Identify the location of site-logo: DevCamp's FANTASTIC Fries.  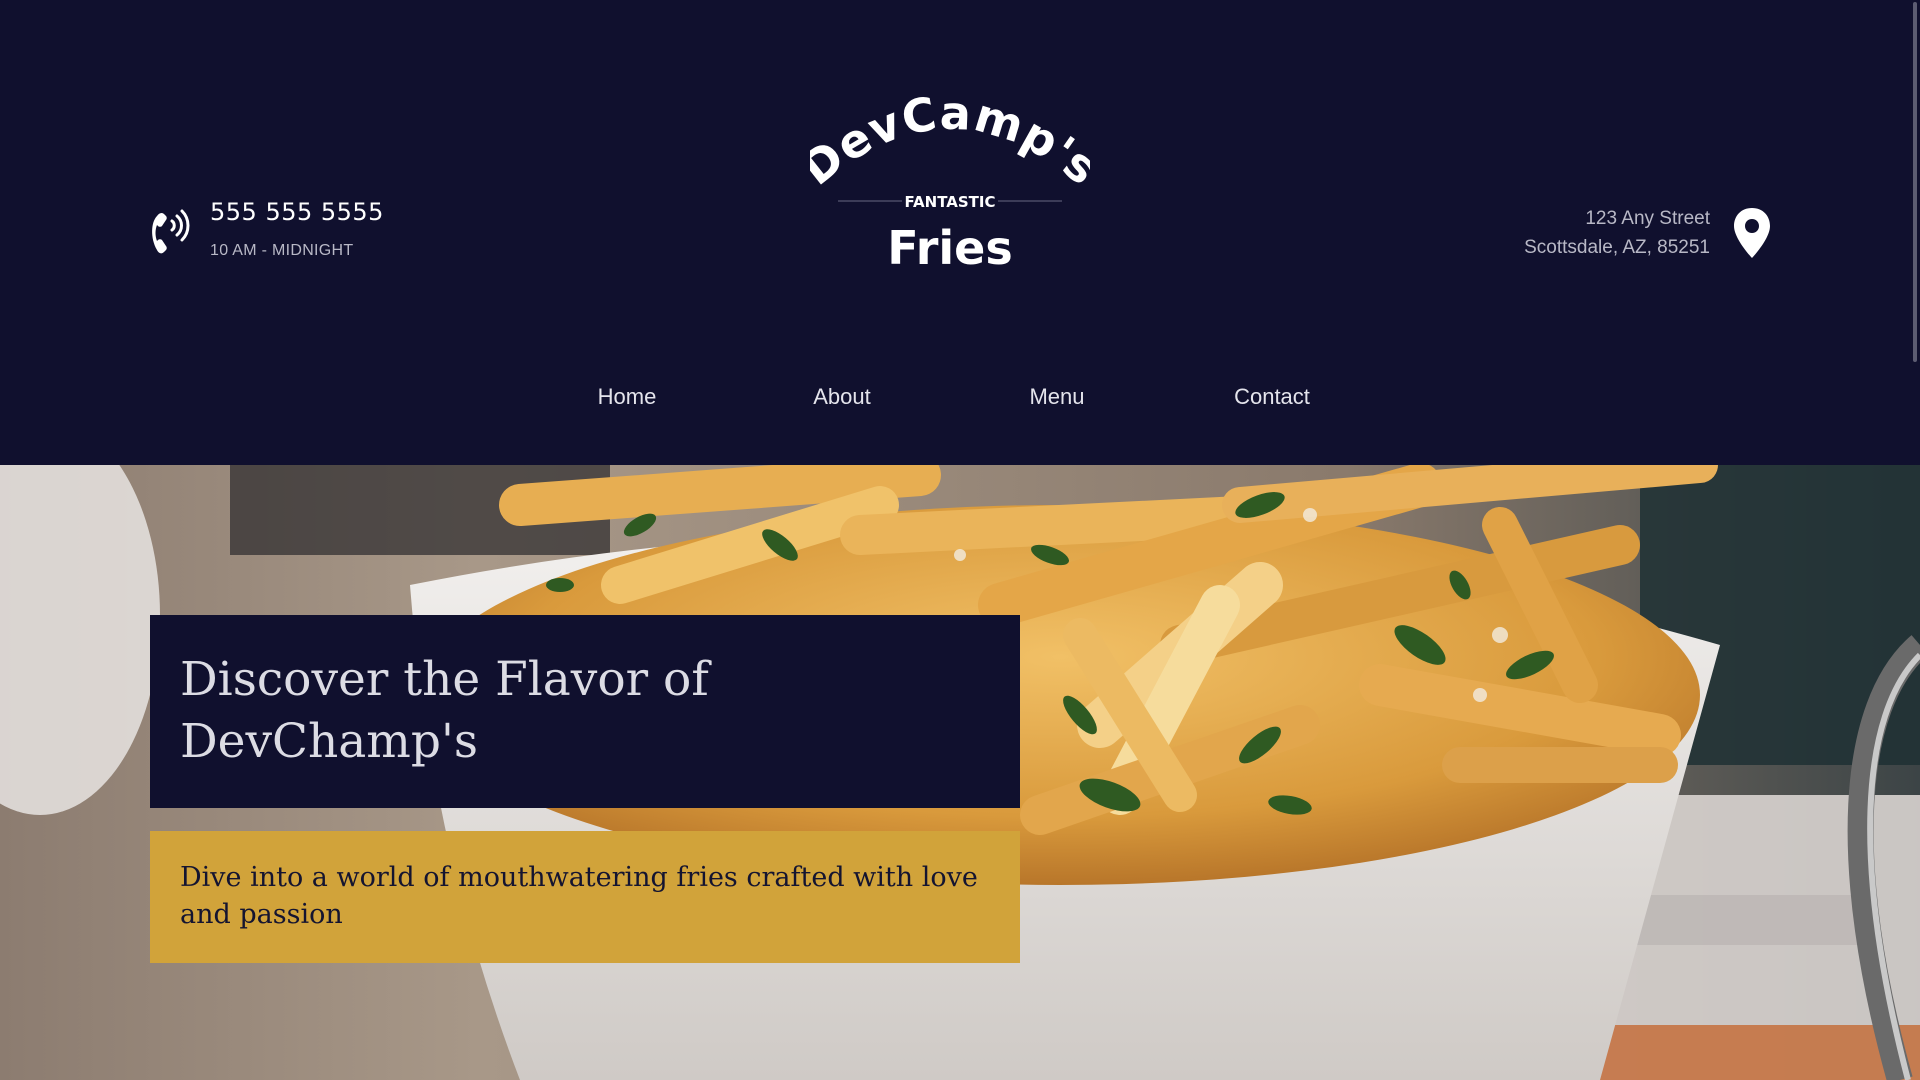
(950, 184).